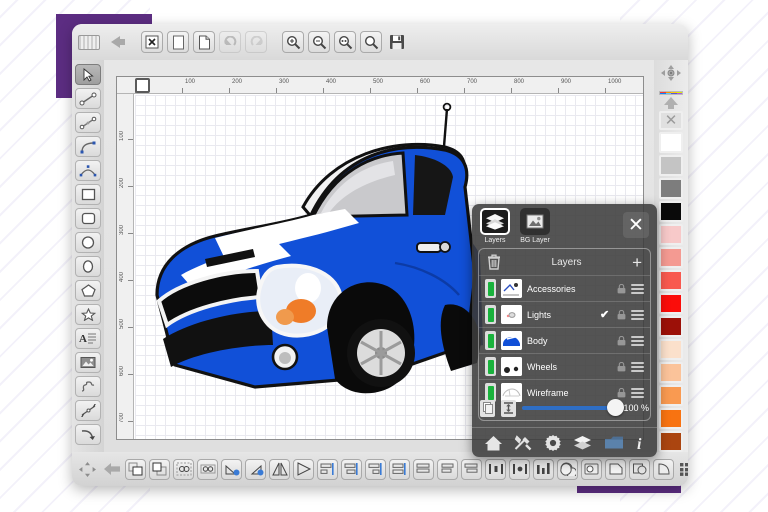 This screenshot has height=512, width=768. Describe the element at coordinates (616, 407) in the screenshot. I see `opacity-slider-knob` at that location.